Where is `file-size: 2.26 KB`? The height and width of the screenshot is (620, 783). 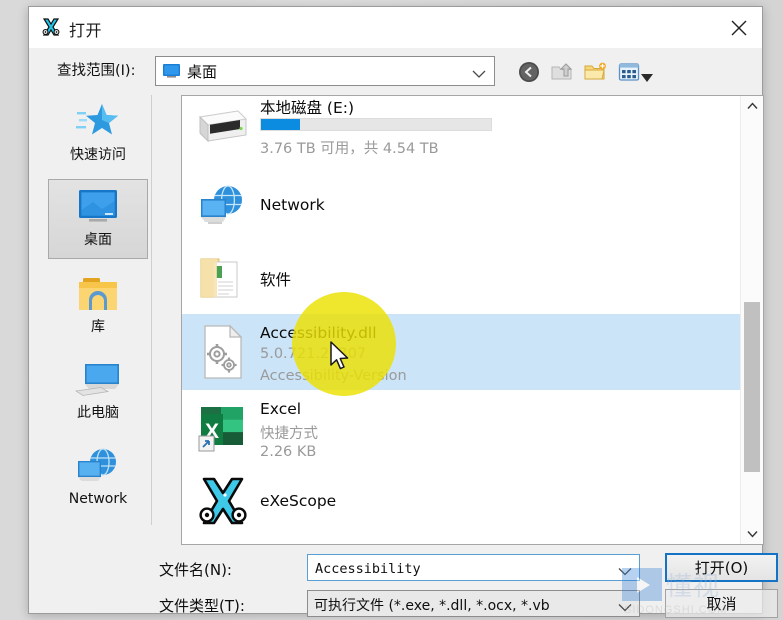 file-size: 2.26 KB is located at coordinates (288, 452).